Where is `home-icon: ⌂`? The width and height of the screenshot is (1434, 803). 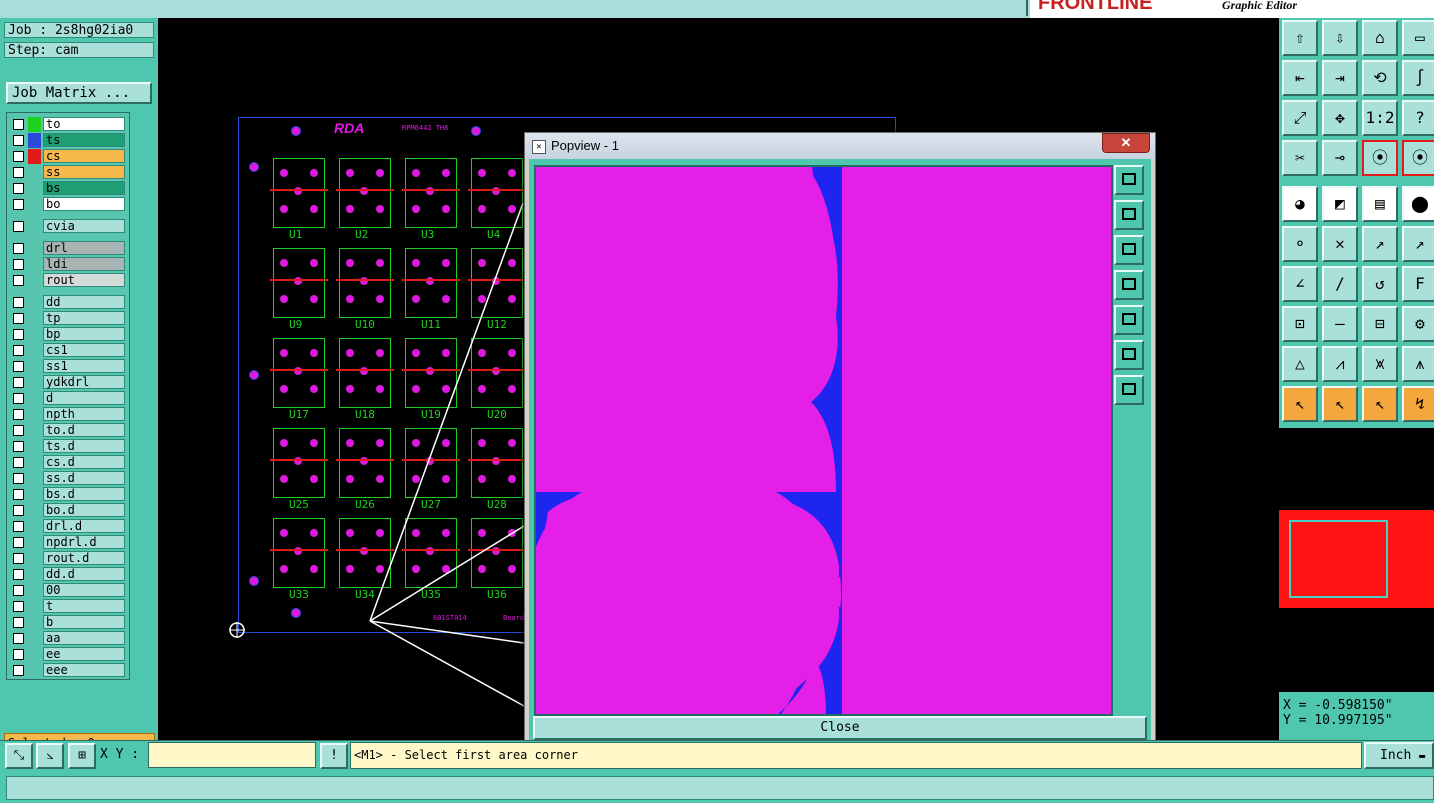 home-icon: ⌂ is located at coordinates (1380, 38).